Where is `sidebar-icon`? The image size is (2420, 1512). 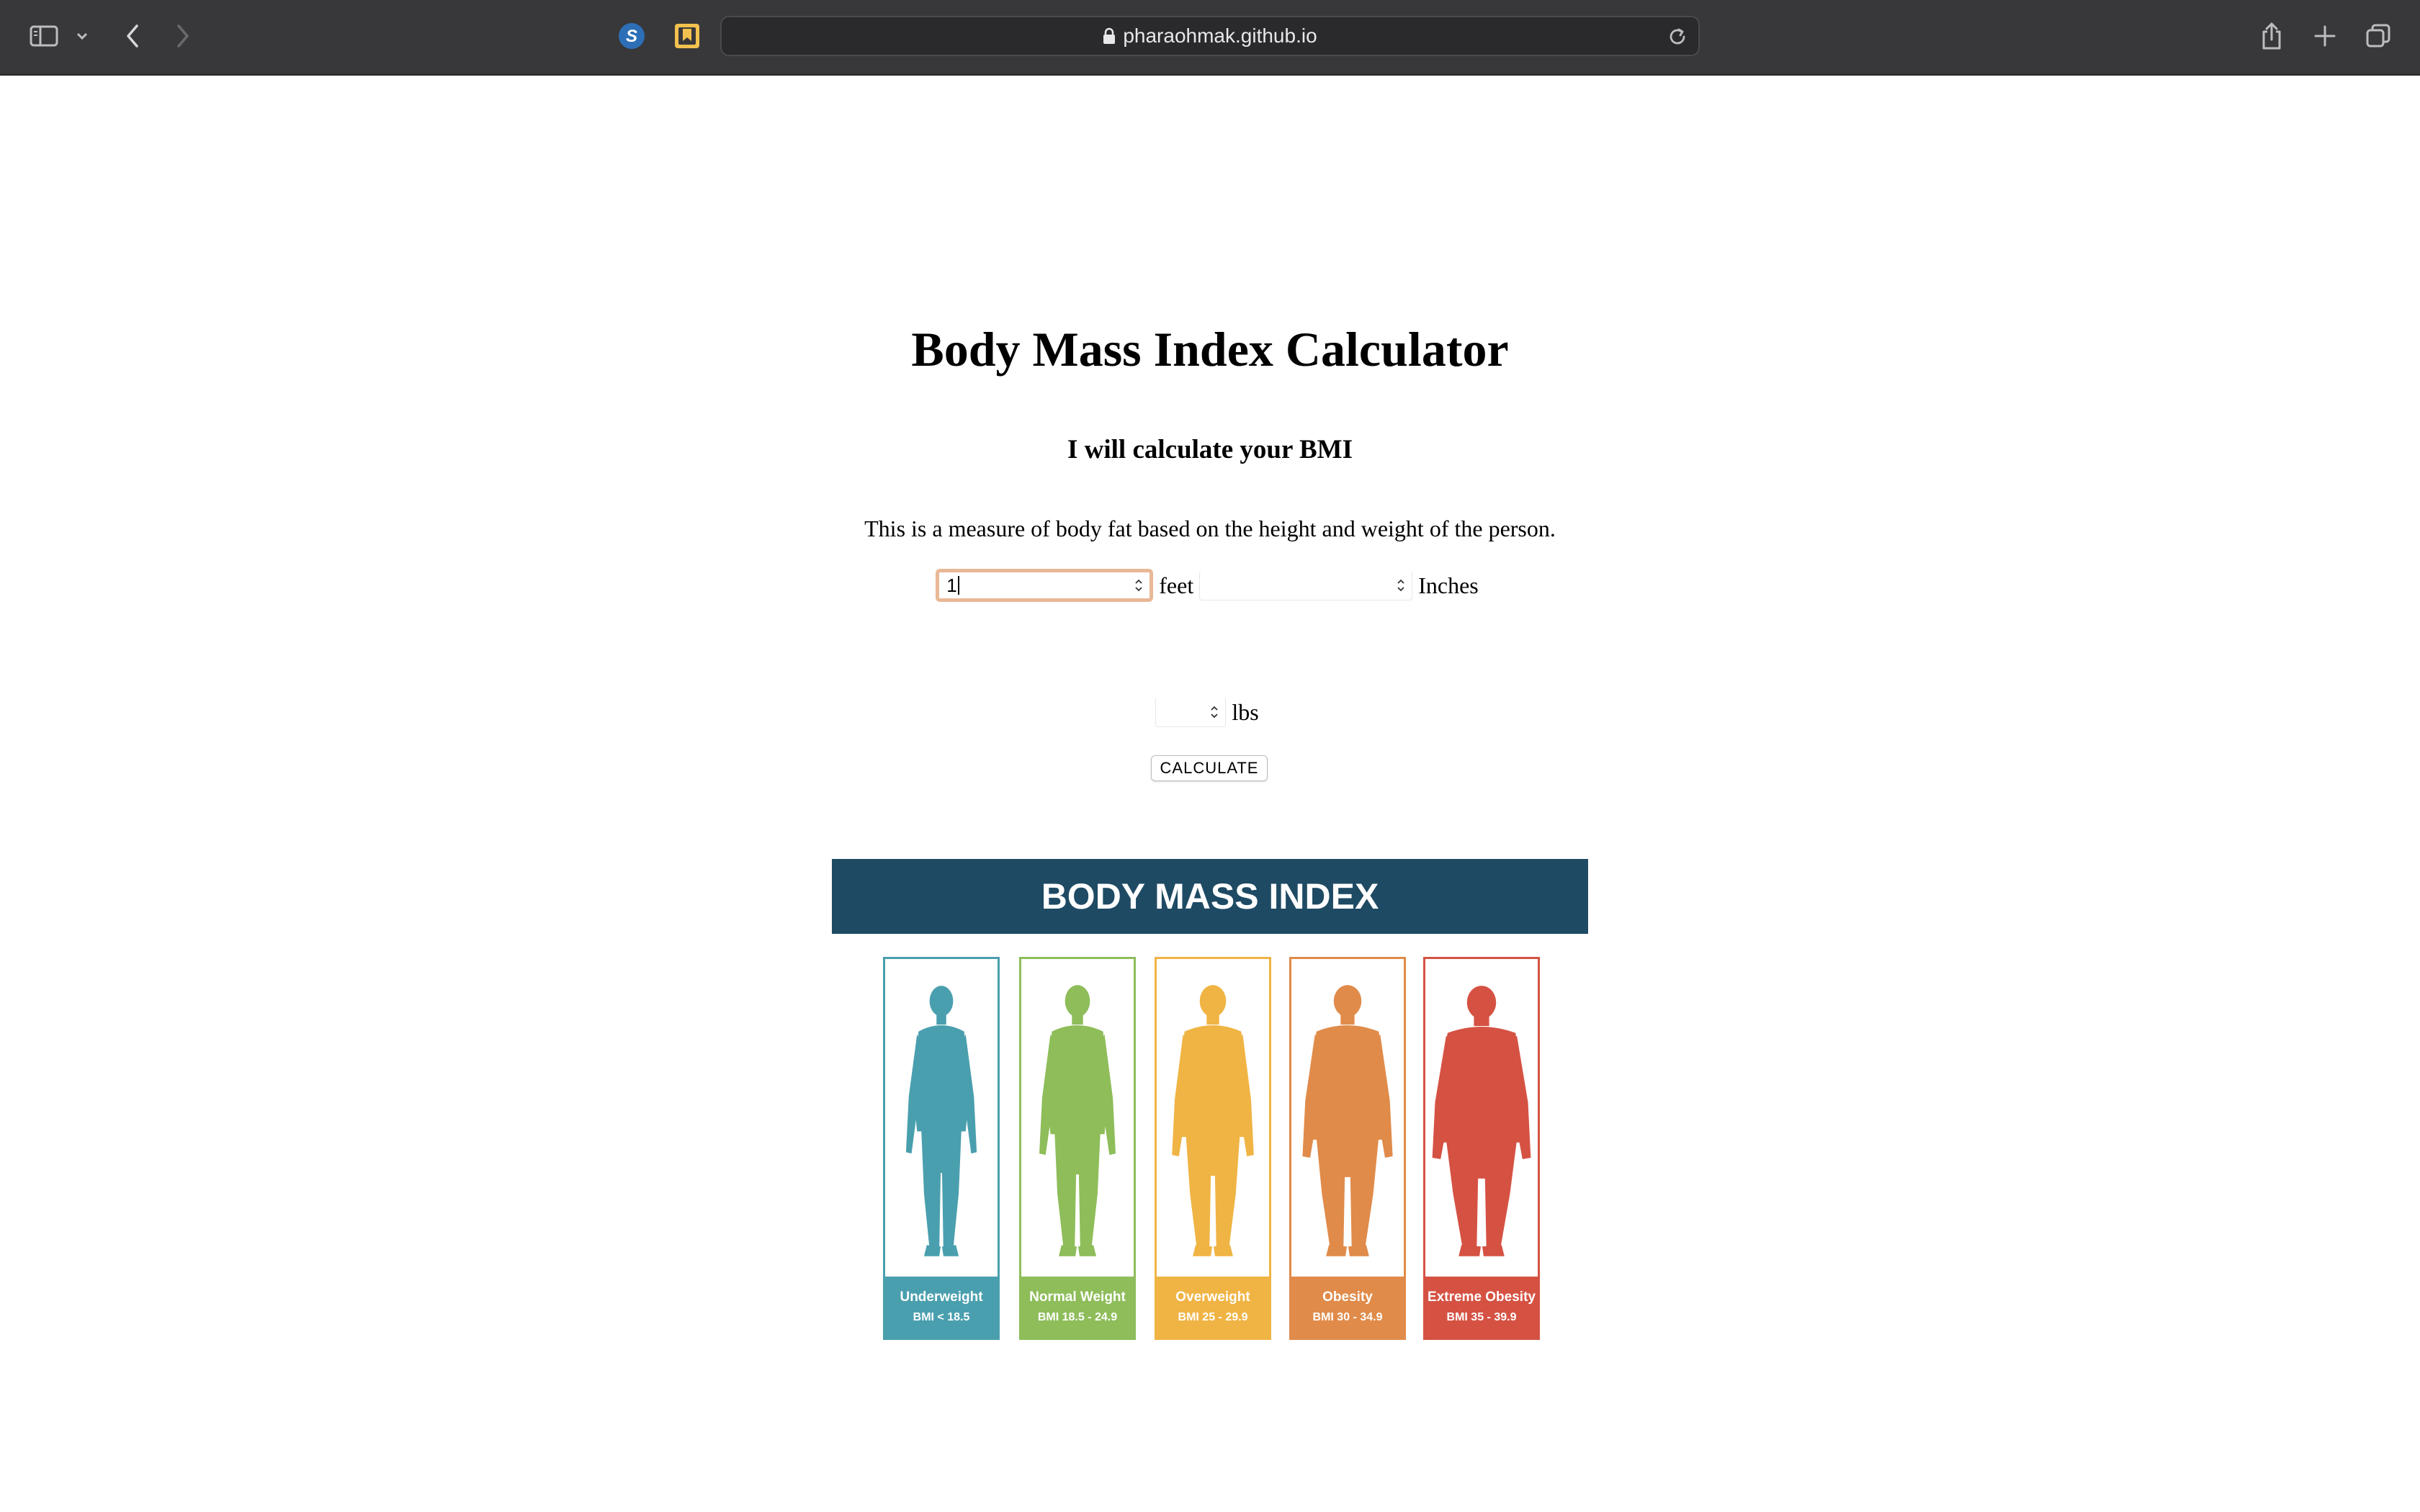
sidebar-icon is located at coordinates (43, 36).